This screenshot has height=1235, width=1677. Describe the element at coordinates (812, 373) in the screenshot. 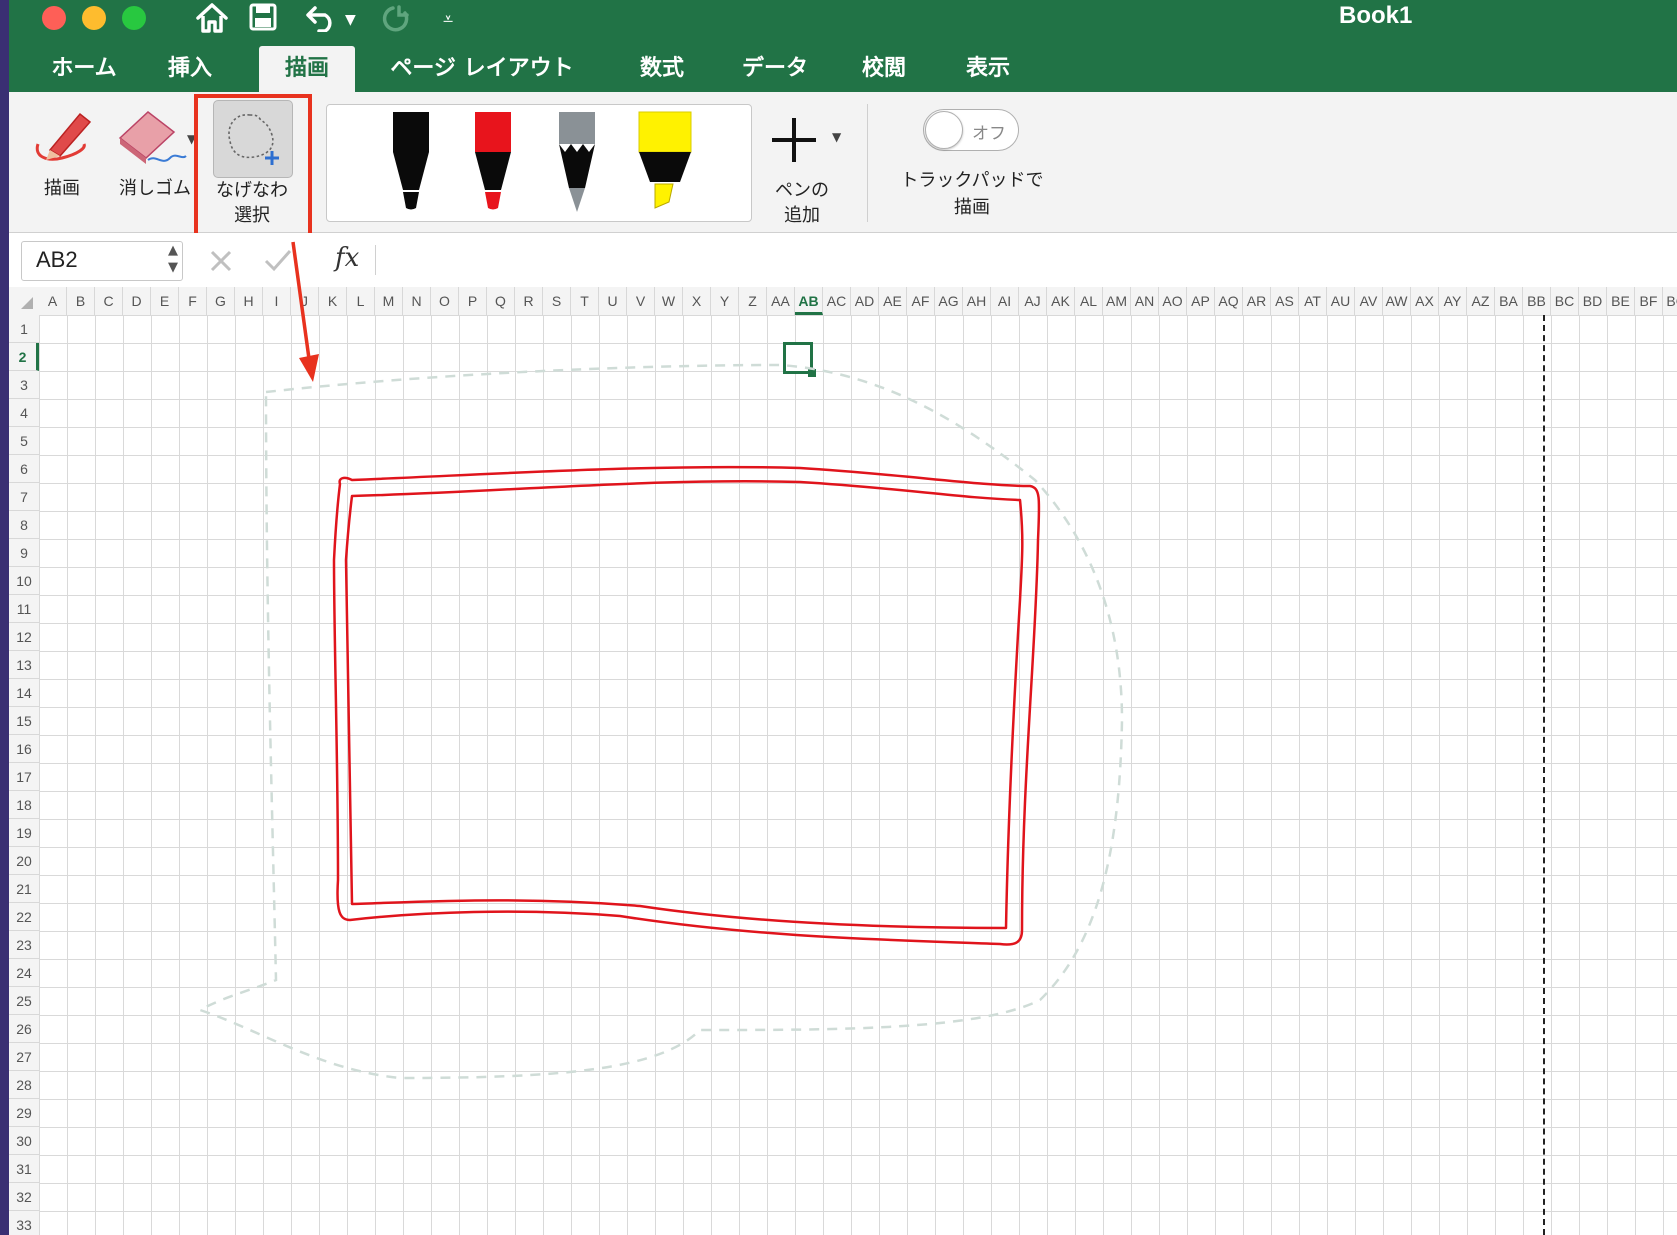

I see `fill-handle` at that location.